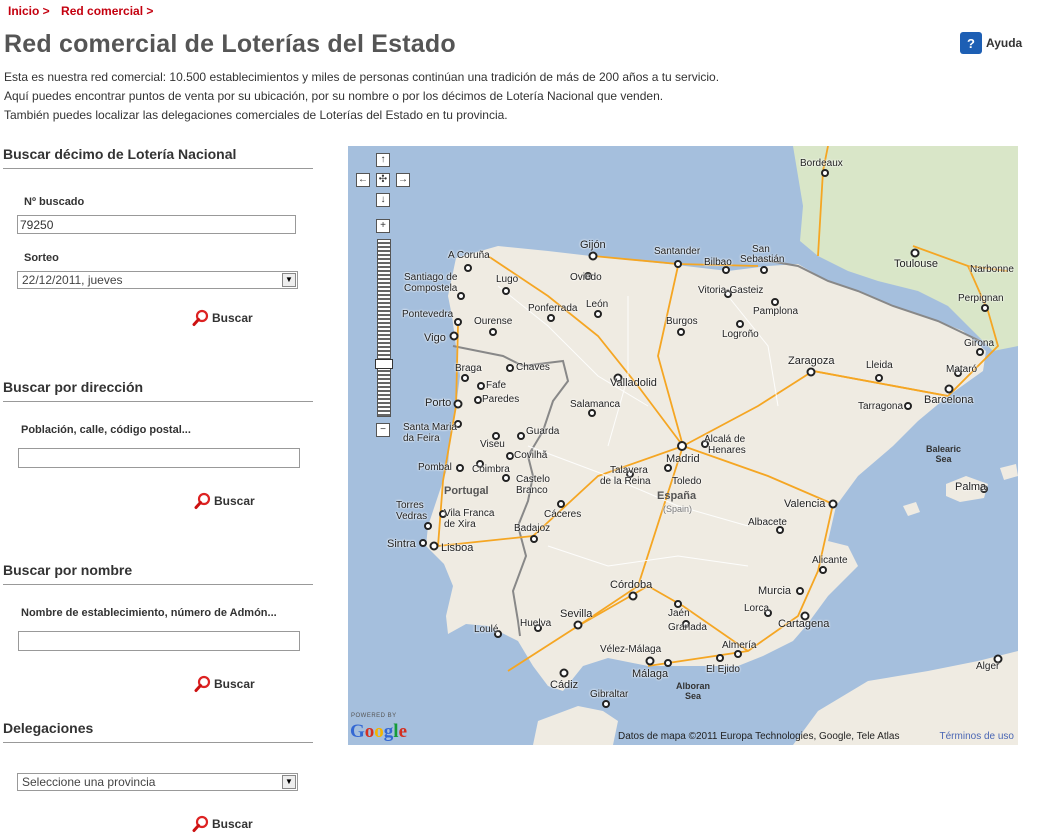 This screenshot has height=838, width=1042. What do you see at coordinates (431, 277) in the screenshot?
I see `city-label: Santiago de` at bounding box center [431, 277].